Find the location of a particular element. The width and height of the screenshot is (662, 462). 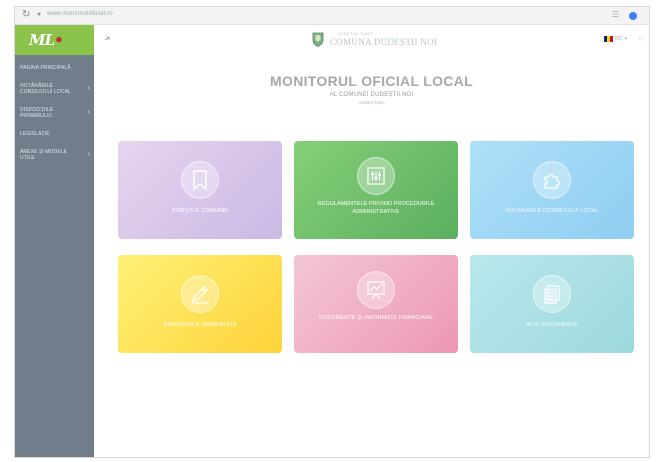

card-statutul-comunei: Statutul comunei is located at coordinates (200, 190).